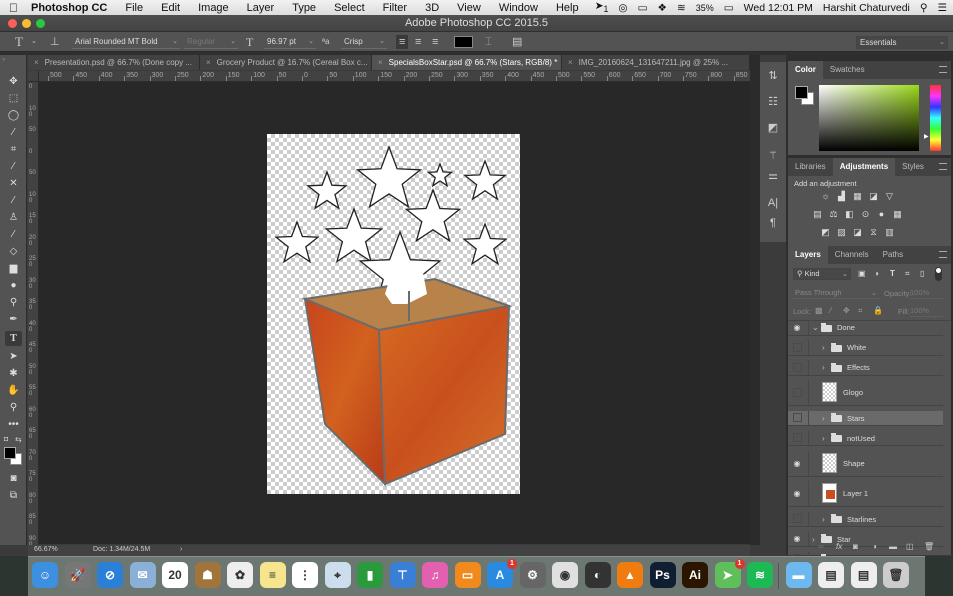 The height and width of the screenshot is (596, 953). I want to click on move-tool-icon: ✥, so click(13, 81).